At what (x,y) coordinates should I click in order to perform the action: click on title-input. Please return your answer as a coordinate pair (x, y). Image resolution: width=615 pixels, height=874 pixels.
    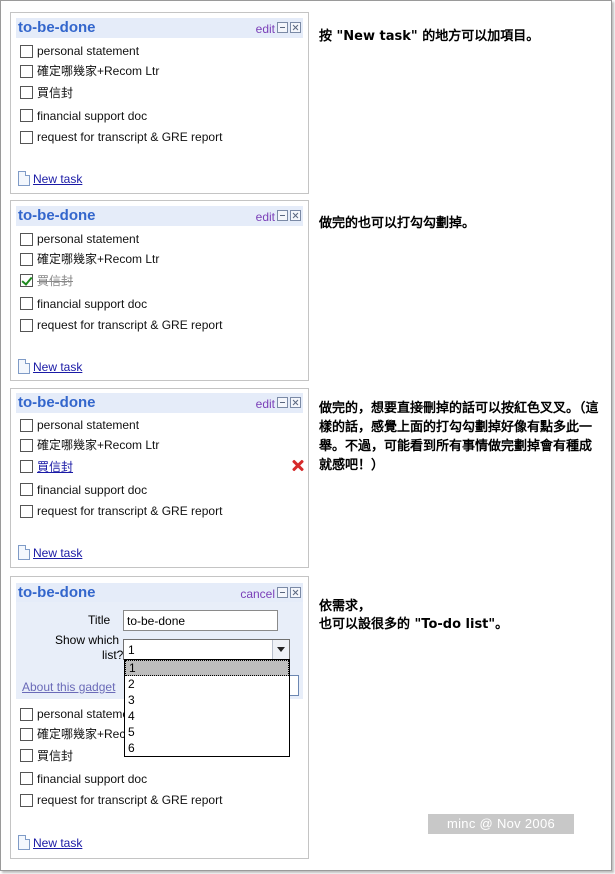
    Looking at the image, I should click on (200, 620).